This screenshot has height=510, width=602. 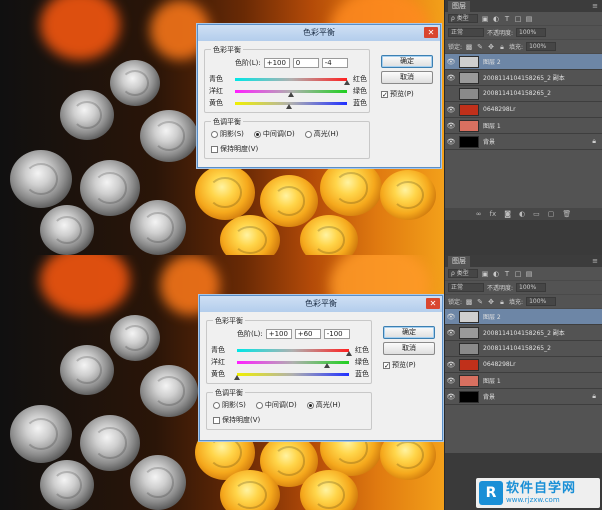 What do you see at coordinates (336, 334) in the screenshot?
I see `level-input-3: -100` at bounding box center [336, 334].